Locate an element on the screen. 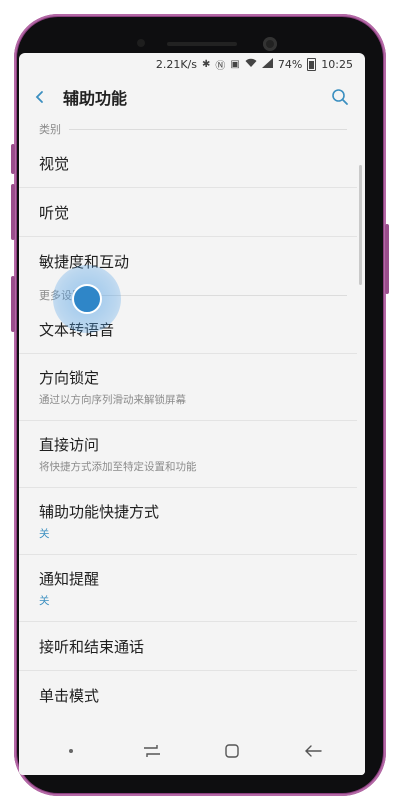 The width and height of the screenshot is (400, 808). wifi-icon is located at coordinates (251, 64).